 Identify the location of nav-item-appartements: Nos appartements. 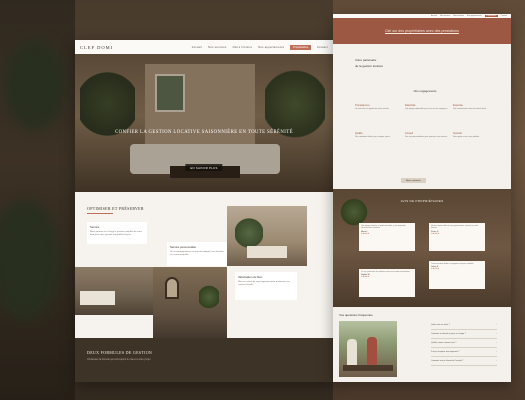
(271, 47).